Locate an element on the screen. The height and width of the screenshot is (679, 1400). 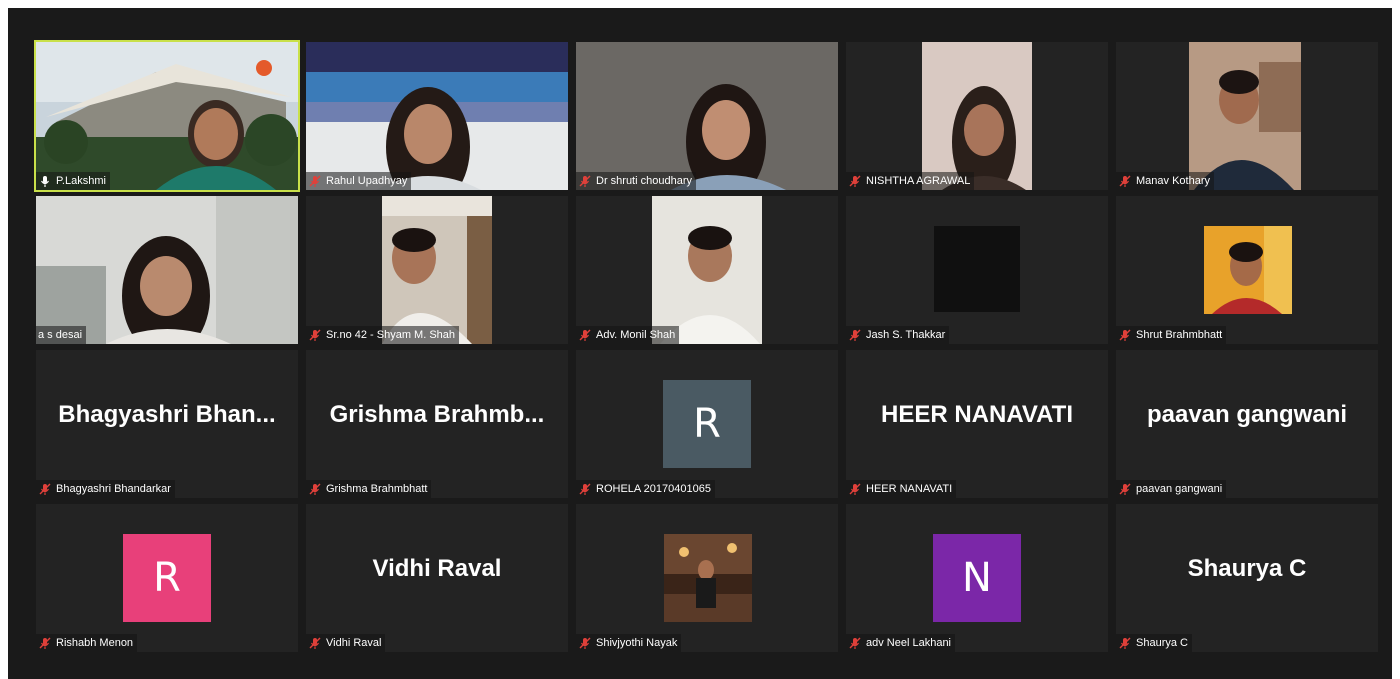
participant-name-bar: Bhagyashri Bhandarkar is located at coordinates (105, 489).